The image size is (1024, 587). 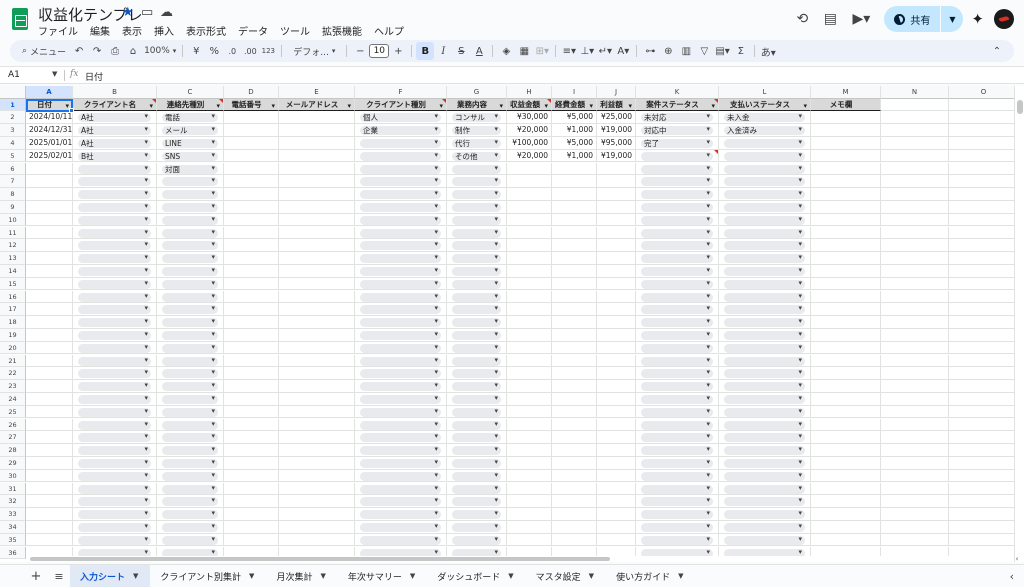 I want to click on video-icon: ▶▾, so click(x=861, y=19).